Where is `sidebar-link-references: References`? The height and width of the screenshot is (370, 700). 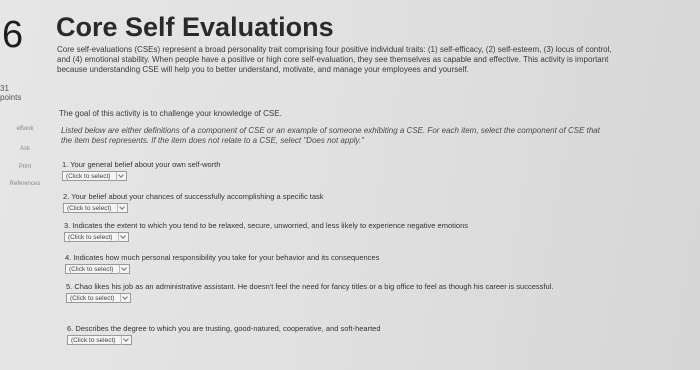
sidebar-link-references: References is located at coordinates (25, 184).